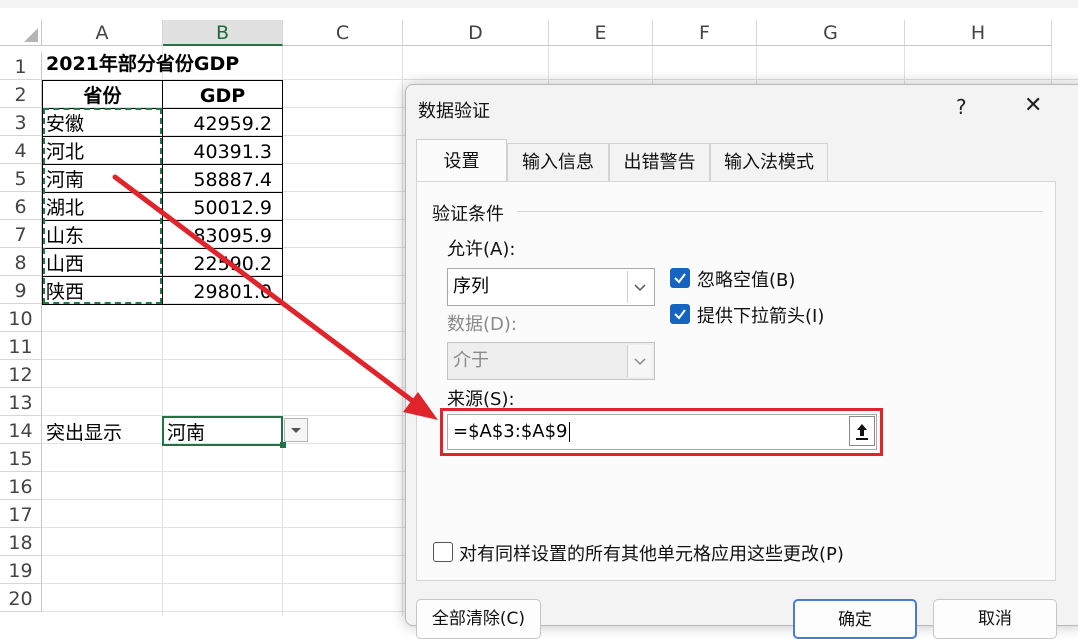 The image size is (1078, 639). I want to click on annotation-arrow, so click(275, 297).